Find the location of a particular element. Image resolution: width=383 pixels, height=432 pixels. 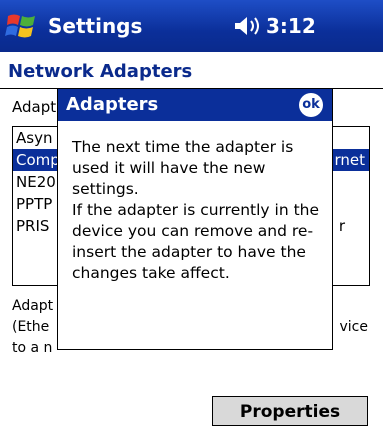

ok-button: ok is located at coordinates (311, 105).